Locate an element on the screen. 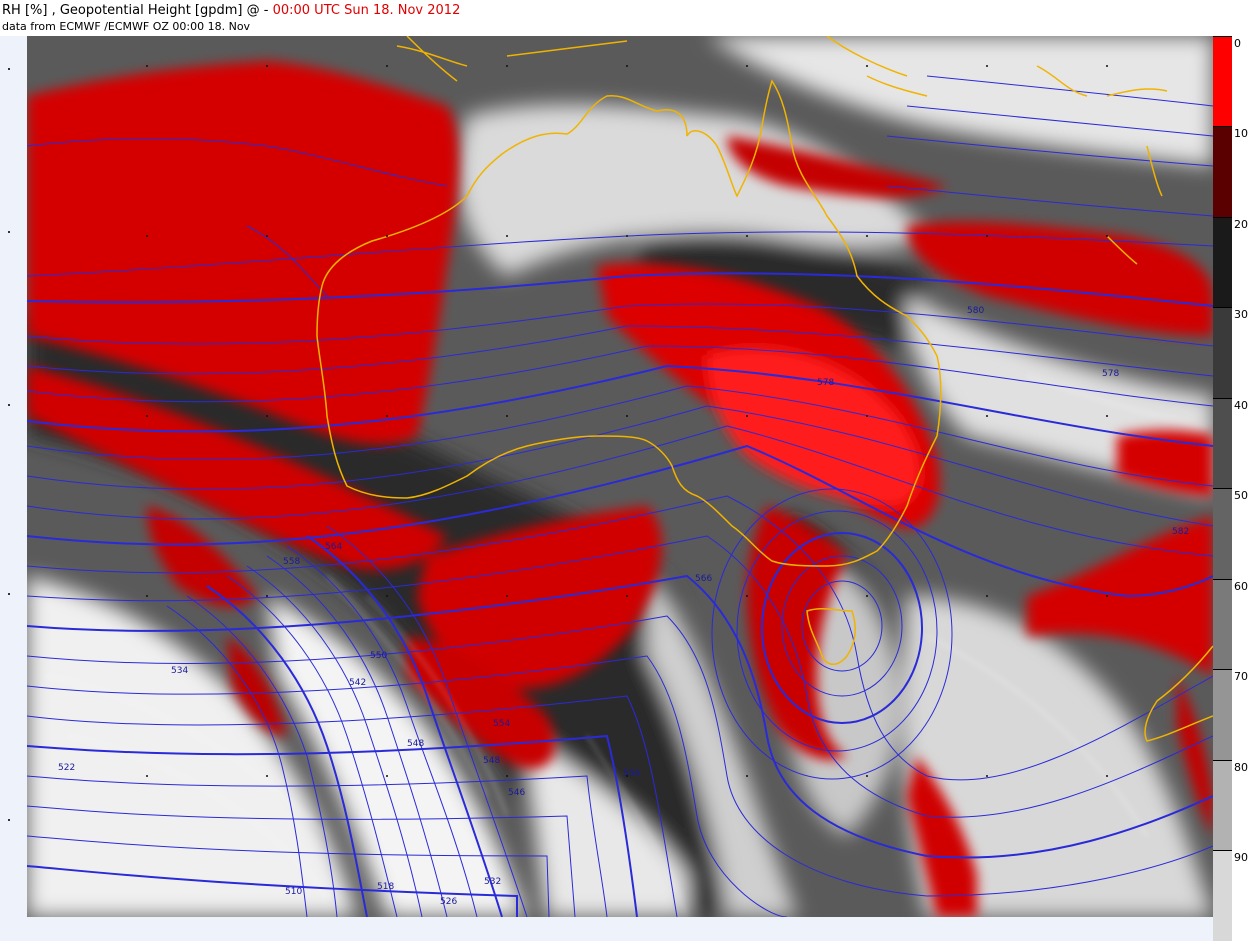 This screenshot has width=1250, height=941. colorbar-label: 0 is located at coordinates (1237, 43).